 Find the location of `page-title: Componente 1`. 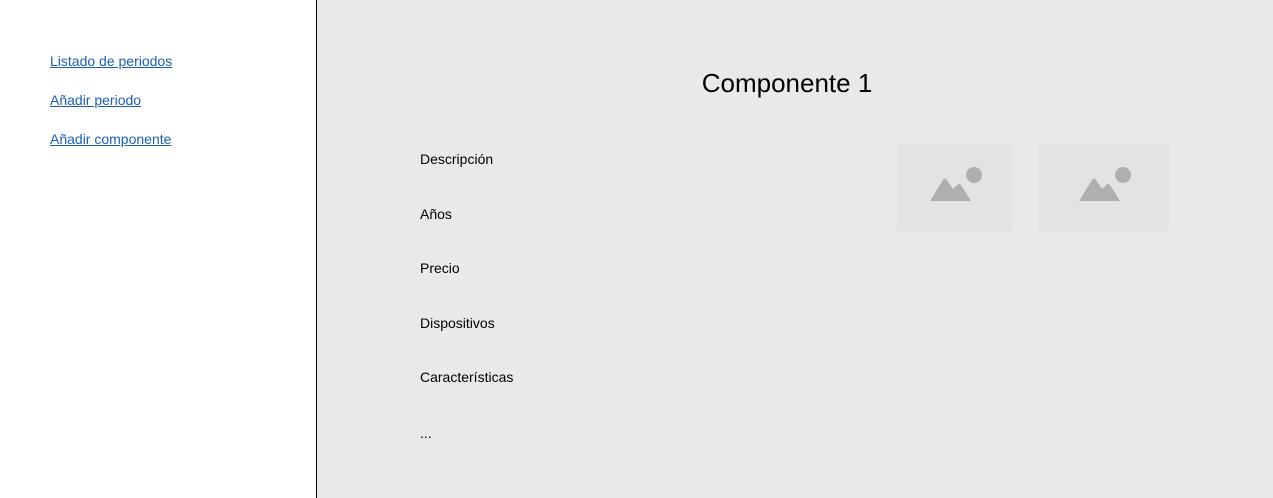

page-title: Componente 1 is located at coordinates (787, 83).